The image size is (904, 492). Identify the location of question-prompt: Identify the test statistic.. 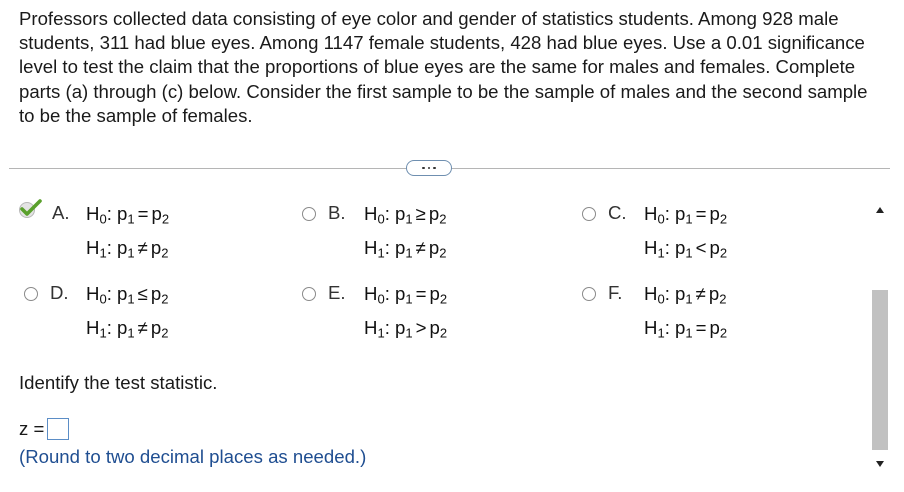
(118, 382).